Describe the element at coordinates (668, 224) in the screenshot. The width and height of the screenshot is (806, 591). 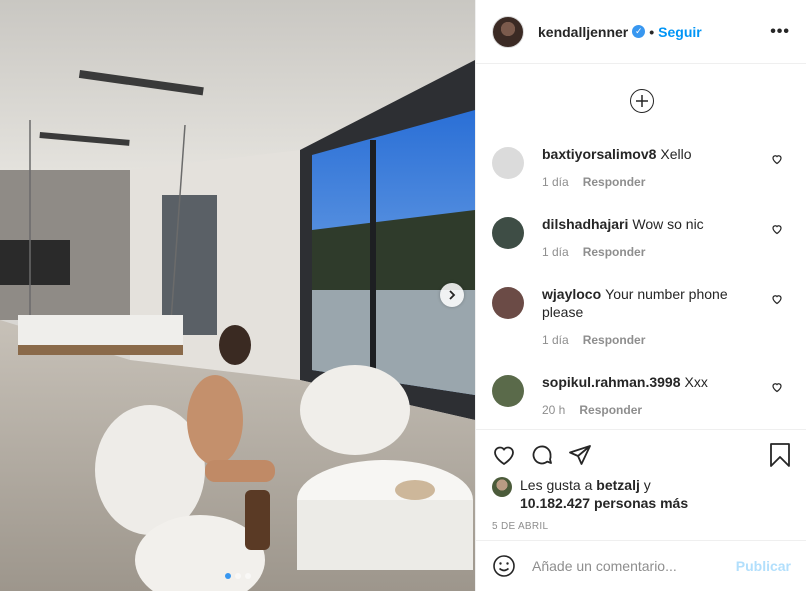
I see `comment-text: Wow so nic` at that location.